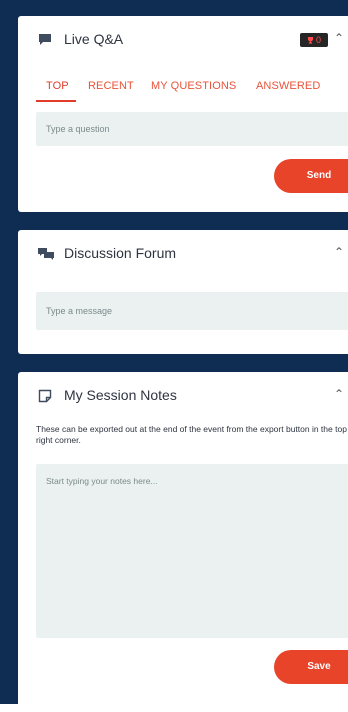 The image size is (348, 712). What do you see at coordinates (45, 396) in the screenshot?
I see `note-icon` at bounding box center [45, 396].